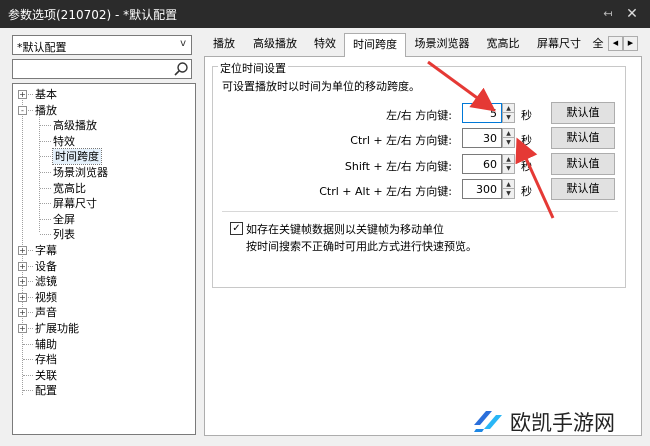 This screenshot has width=650, height=446. Describe the element at coordinates (275, 45) in the screenshot. I see `tab: 高级播放` at that location.